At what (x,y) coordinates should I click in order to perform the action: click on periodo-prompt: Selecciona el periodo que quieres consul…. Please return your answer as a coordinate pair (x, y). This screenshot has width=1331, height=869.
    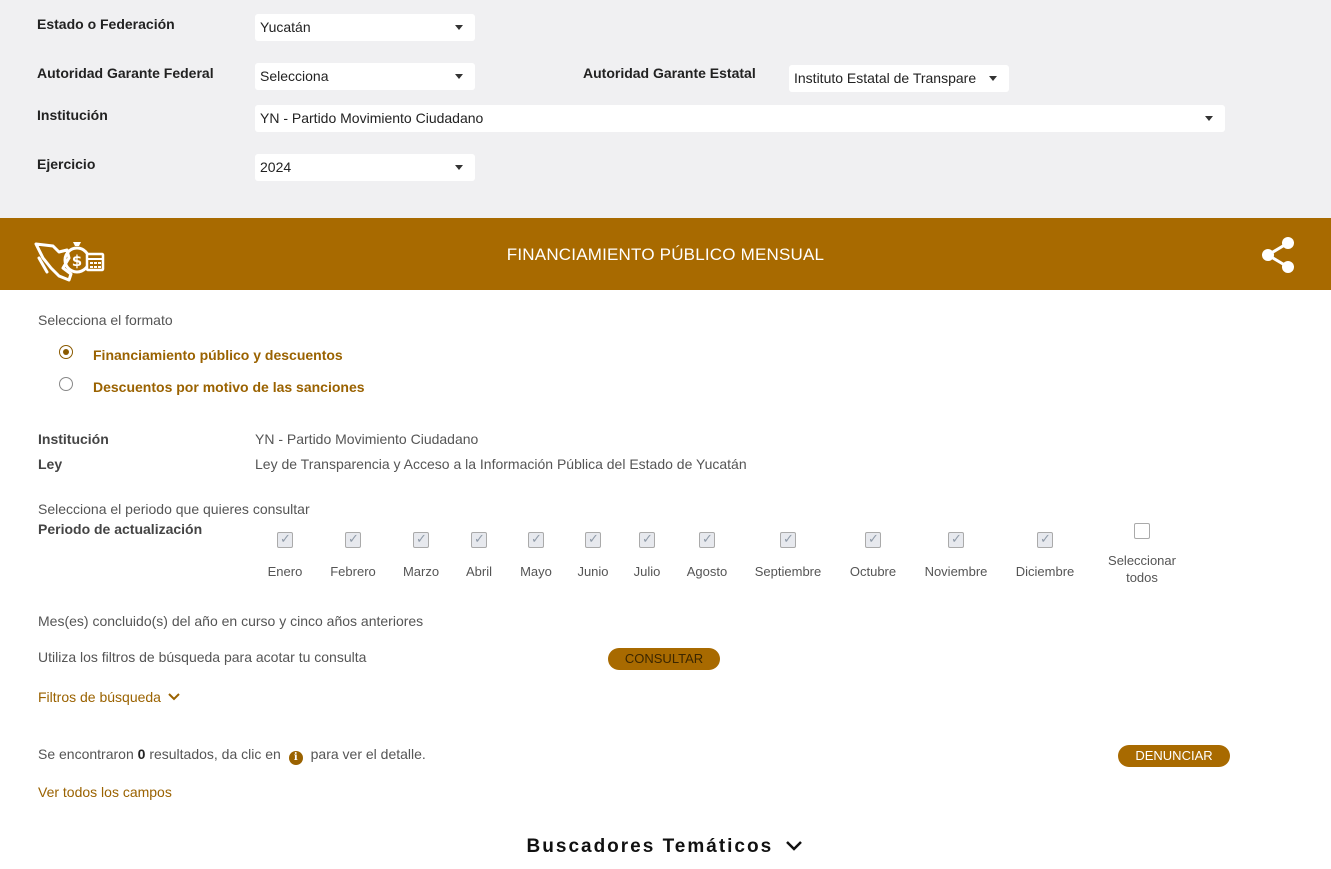
    Looking at the image, I should click on (174, 509).